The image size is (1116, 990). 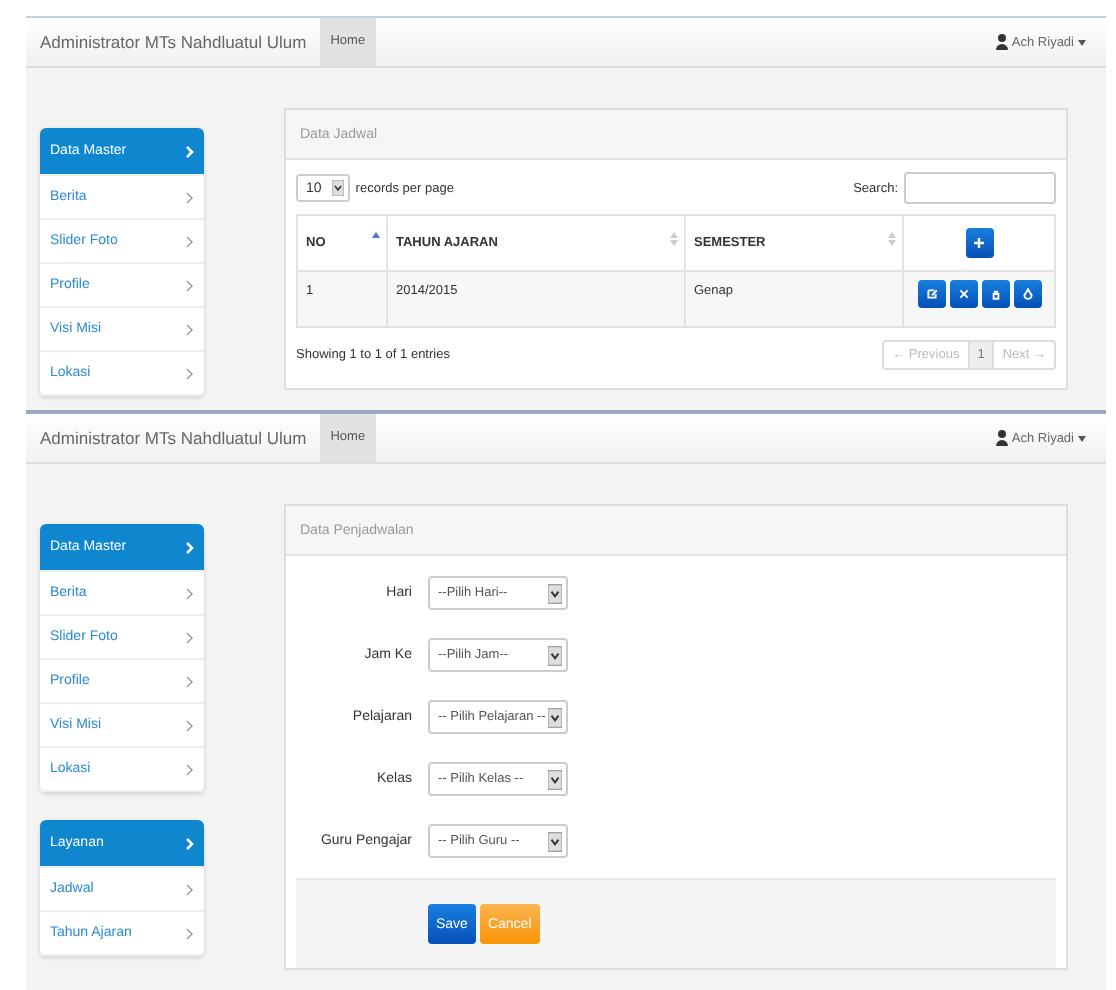 I want to click on delete-button, so click(x=963, y=294).